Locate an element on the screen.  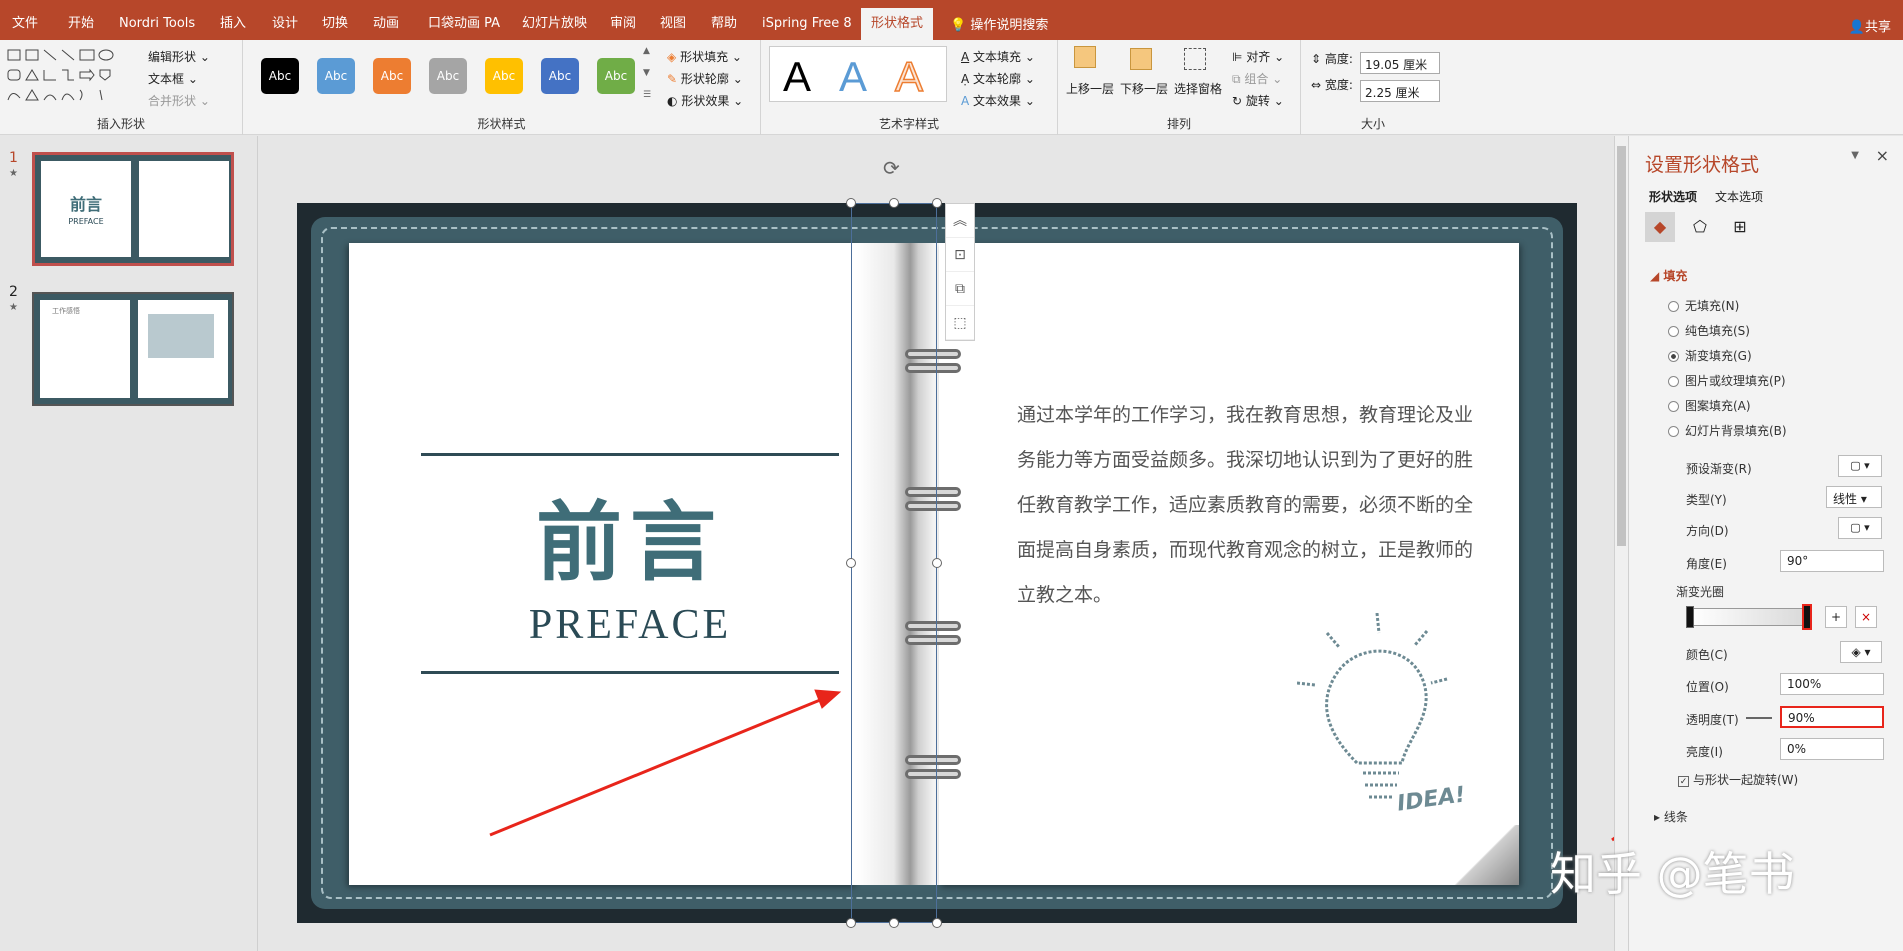
menu-file: 文件 is located at coordinates (25, 24).